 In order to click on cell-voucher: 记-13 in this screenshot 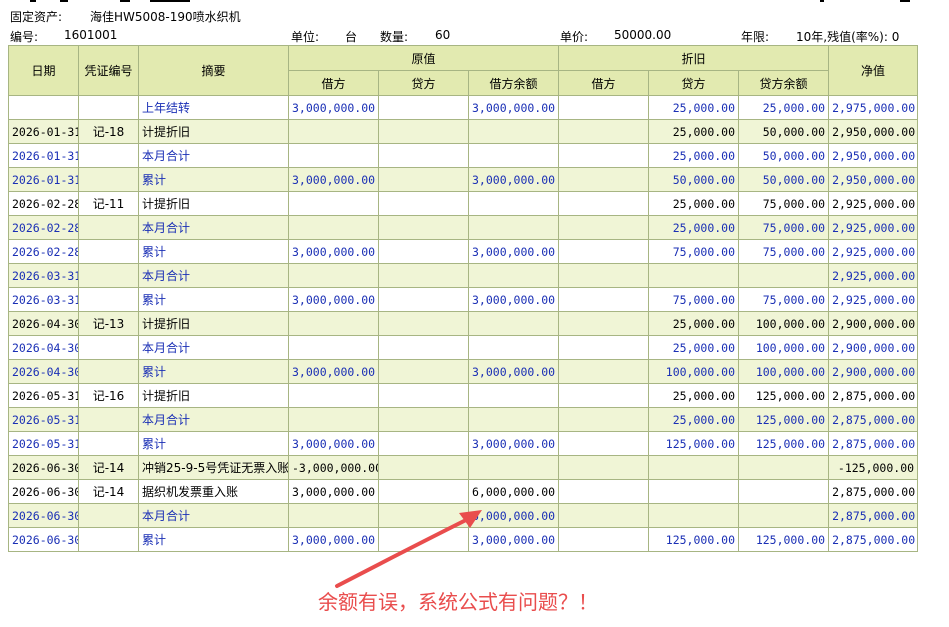, I will do `click(108, 323)`.